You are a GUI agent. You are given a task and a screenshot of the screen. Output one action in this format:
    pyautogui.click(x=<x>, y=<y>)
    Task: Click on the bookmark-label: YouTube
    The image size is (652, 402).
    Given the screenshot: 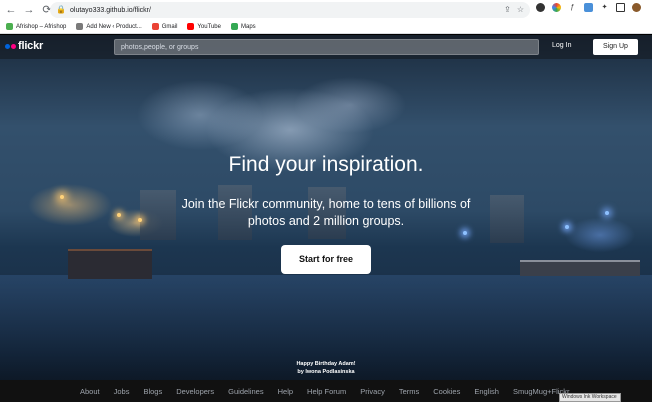 What is the action you would take?
    pyautogui.click(x=209, y=26)
    